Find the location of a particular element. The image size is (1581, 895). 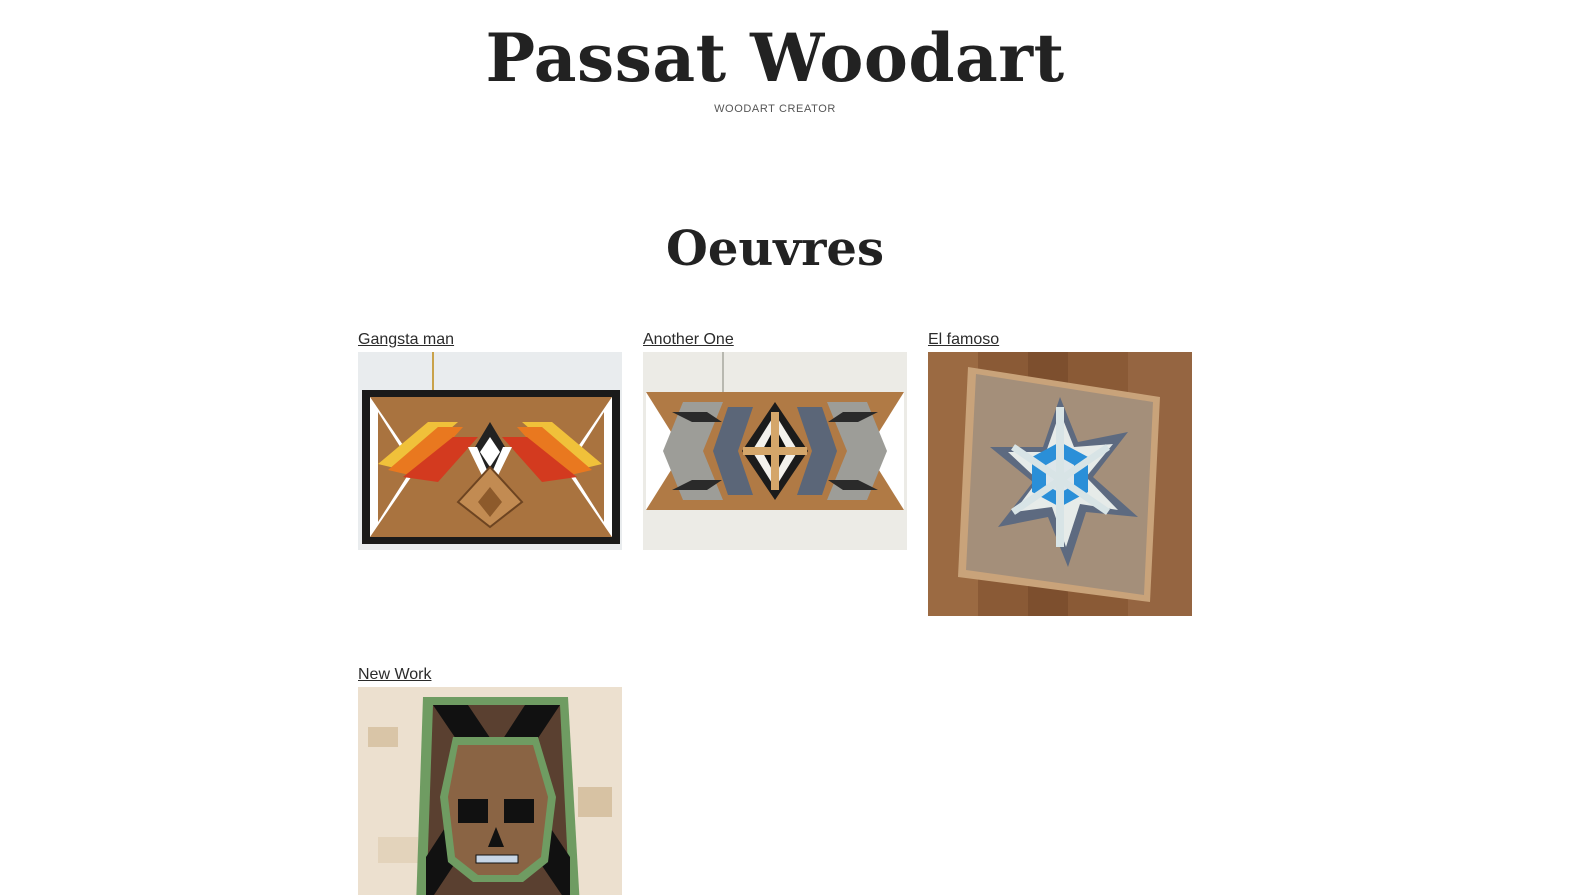

gallery-item: El famoso is located at coordinates (1060, 473).